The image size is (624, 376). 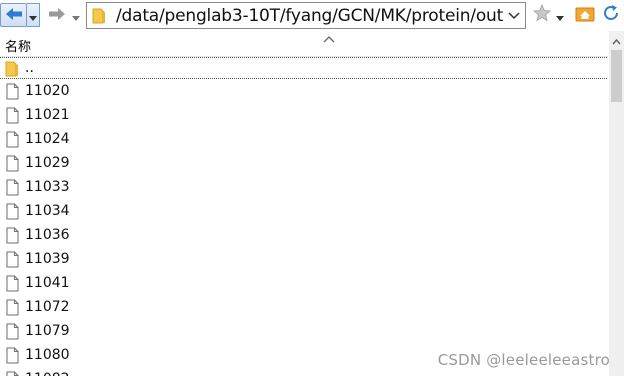 What do you see at coordinates (47, 211) in the screenshot?
I see `file-name: 11034` at bounding box center [47, 211].